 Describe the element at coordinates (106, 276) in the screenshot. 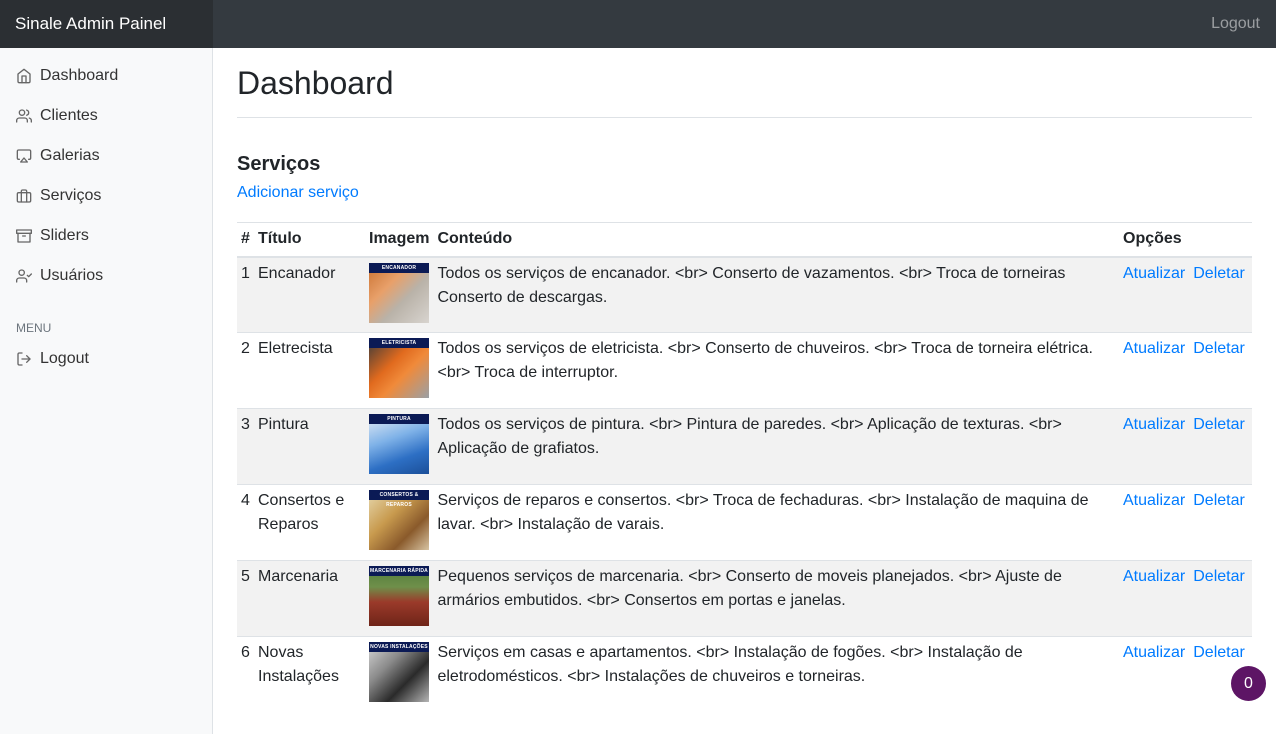

I see `sidebar-item-usuarios: Usuários` at that location.